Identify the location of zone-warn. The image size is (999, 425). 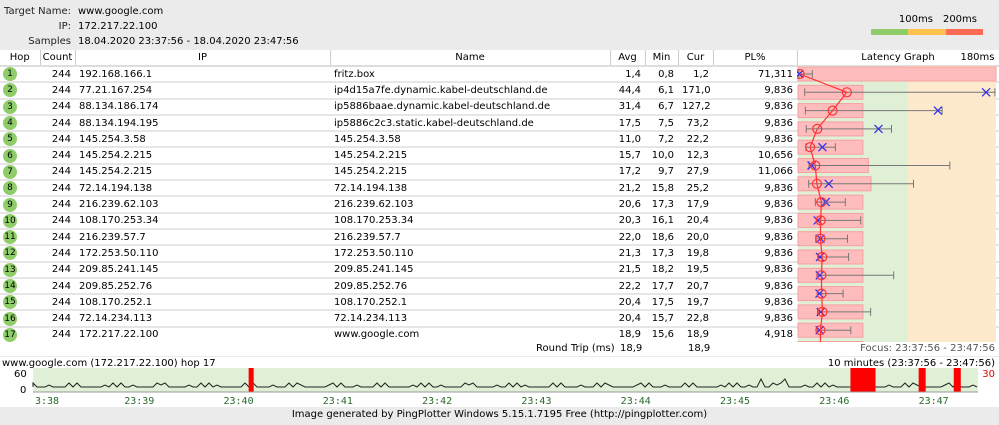
(952, 210).